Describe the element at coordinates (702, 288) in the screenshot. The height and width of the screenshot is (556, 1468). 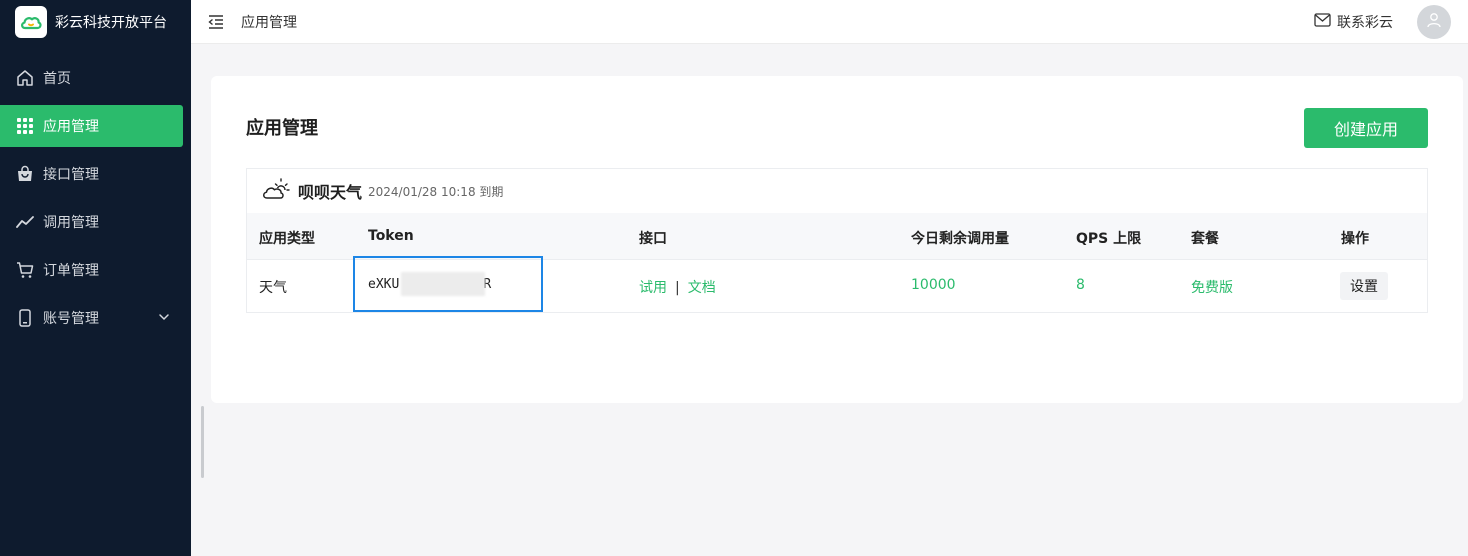
I see `docs-link: 文档` at that location.